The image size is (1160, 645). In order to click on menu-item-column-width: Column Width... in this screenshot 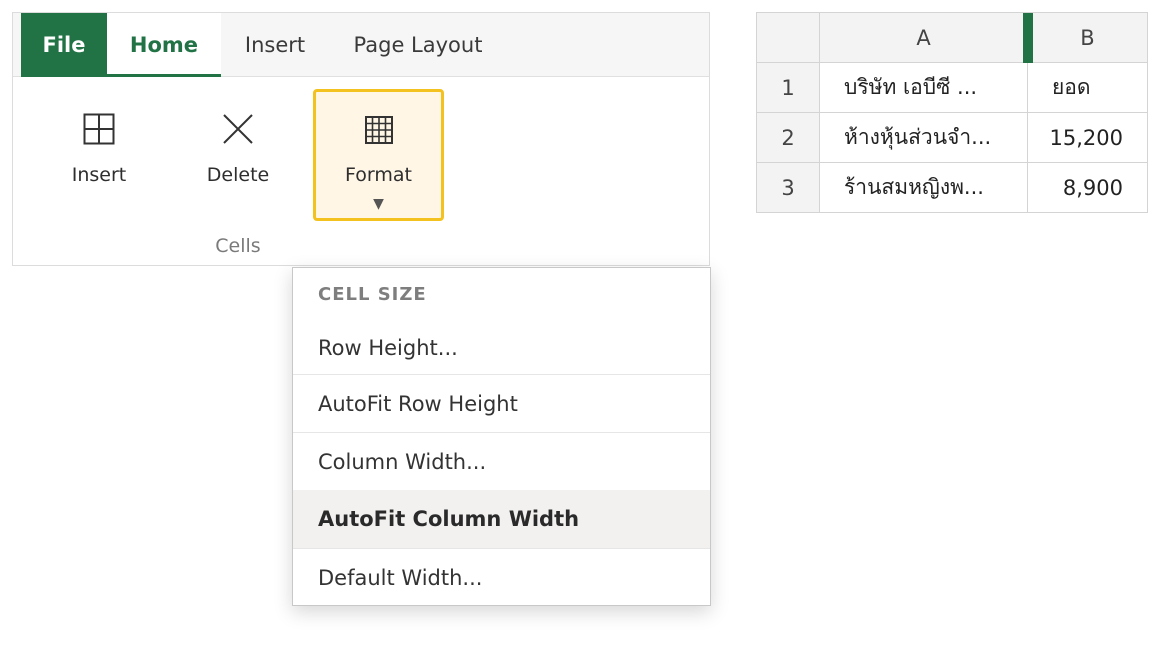, I will do `click(501, 461)`.